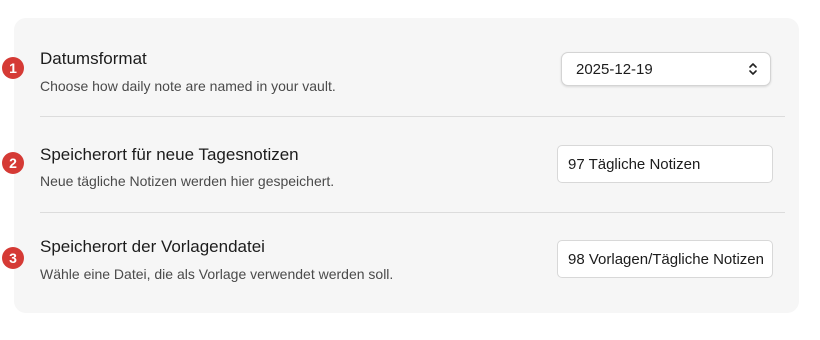 Image resolution: width=820 pixels, height=340 pixels. I want to click on setting-title: Speicherort für neue Tagesnotizen, so click(169, 154).